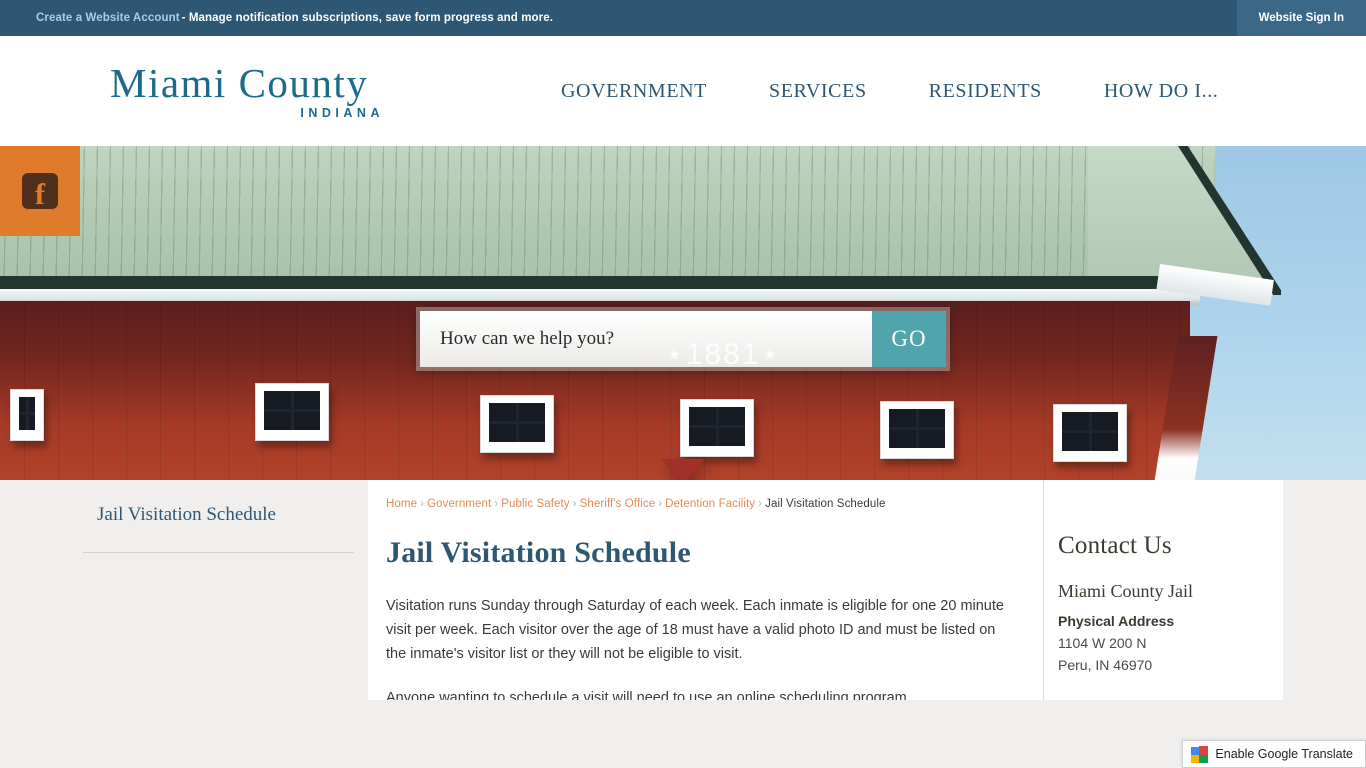 The width and height of the screenshot is (1366, 768). I want to click on nav-item-services: SERVICES, so click(818, 91).